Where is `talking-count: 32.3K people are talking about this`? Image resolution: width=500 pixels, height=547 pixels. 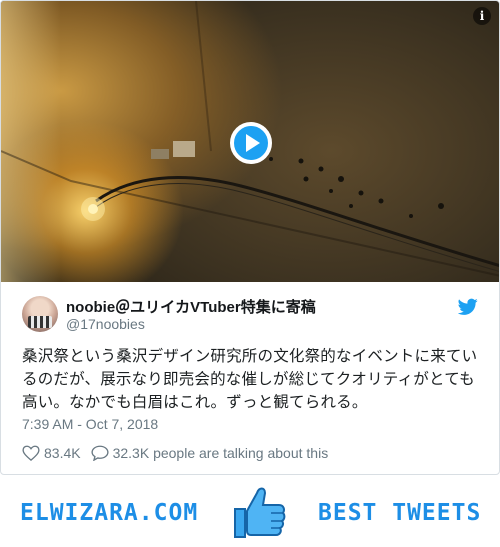
talking-count: 32.3K people are talking about this is located at coordinates (220, 453).